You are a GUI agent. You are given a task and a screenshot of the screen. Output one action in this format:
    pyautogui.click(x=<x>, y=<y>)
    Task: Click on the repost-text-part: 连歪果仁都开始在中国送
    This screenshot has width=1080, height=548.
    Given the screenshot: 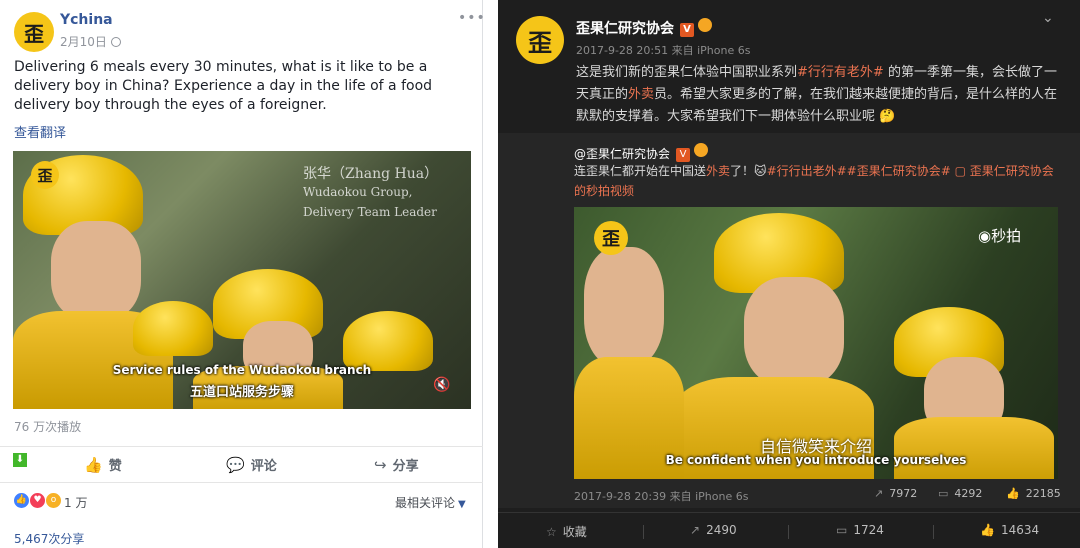 What is the action you would take?
    pyautogui.click(x=640, y=171)
    